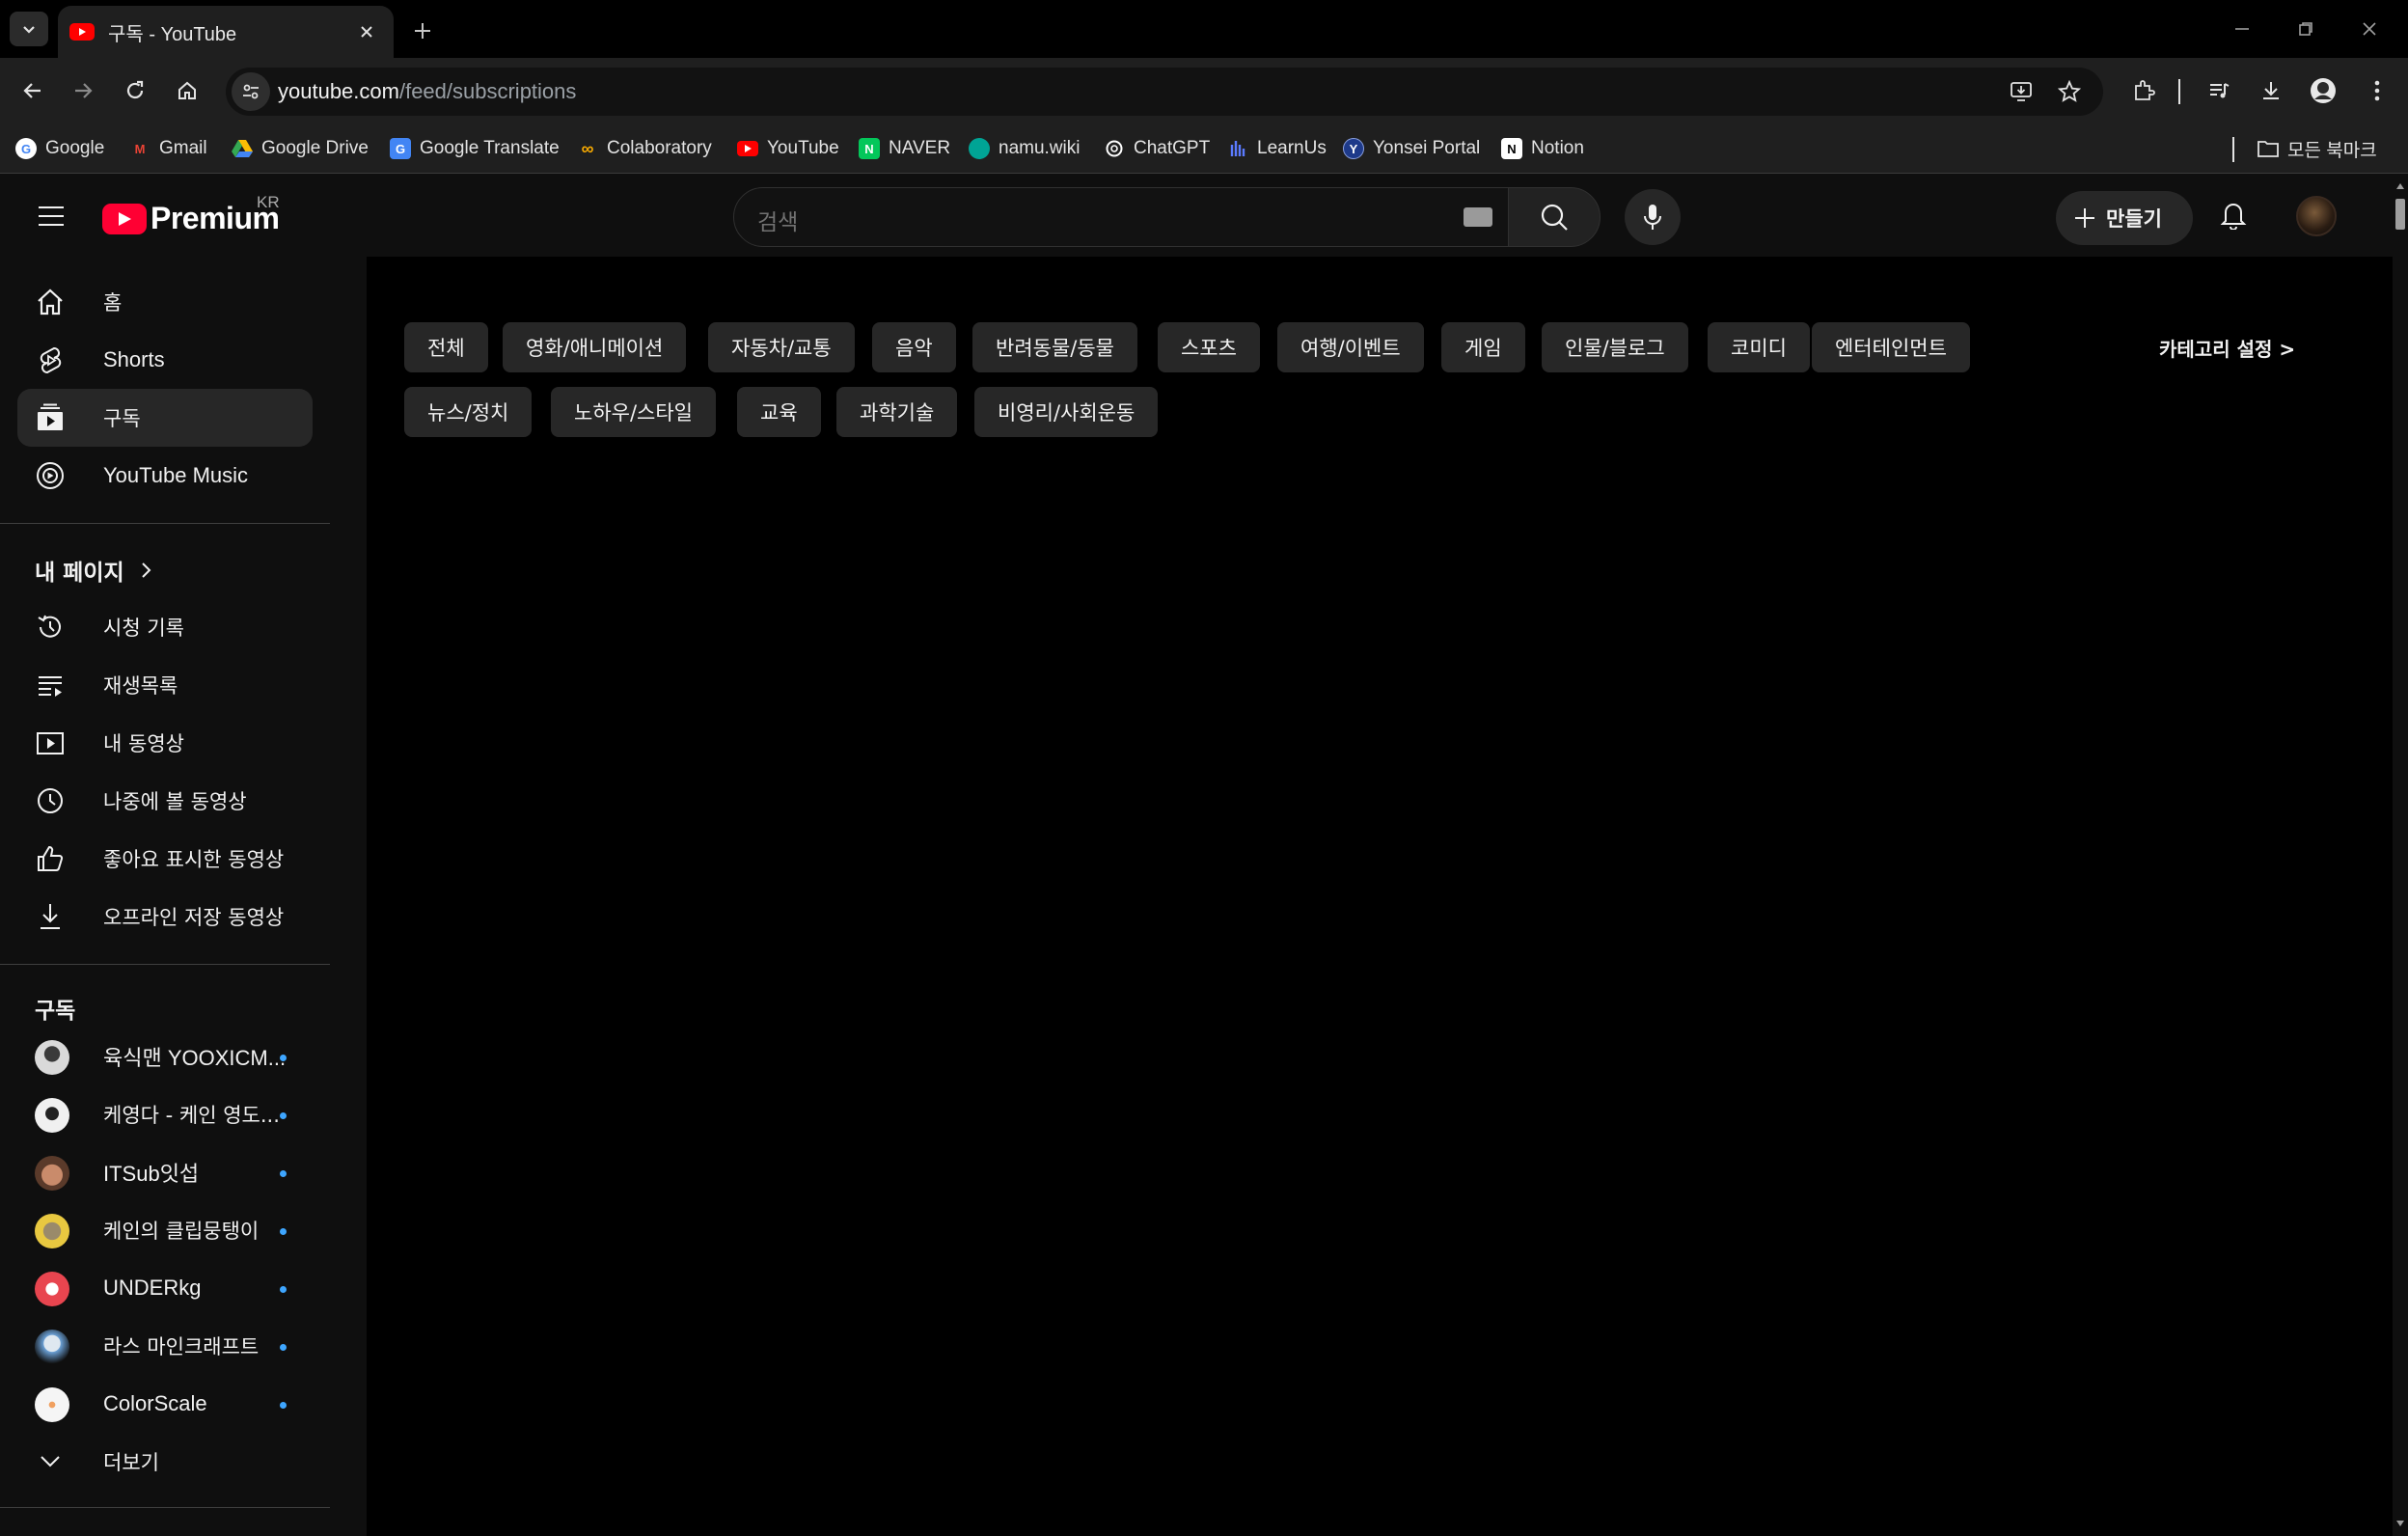 Image resolution: width=2408 pixels, height=1536 pixels. What do you see at coordinates (315, 148) in the screenshot?
I see `bookmark-label: Google Drive` at bounding box center [315, 148].